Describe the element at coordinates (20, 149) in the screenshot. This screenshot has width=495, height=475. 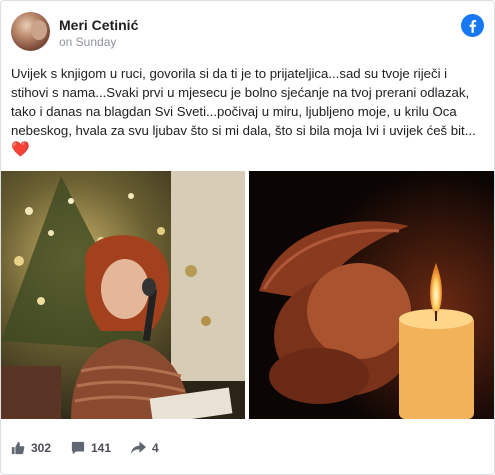
I see `heart-emoji: ❤️` at that location.